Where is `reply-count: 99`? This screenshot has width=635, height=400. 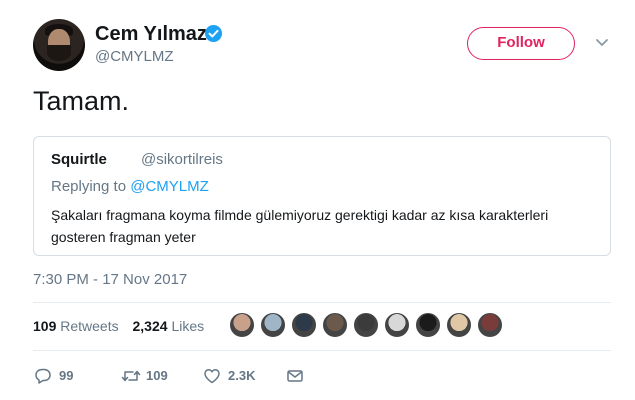 reply-count: 99 is located at coordinates (66, 375).